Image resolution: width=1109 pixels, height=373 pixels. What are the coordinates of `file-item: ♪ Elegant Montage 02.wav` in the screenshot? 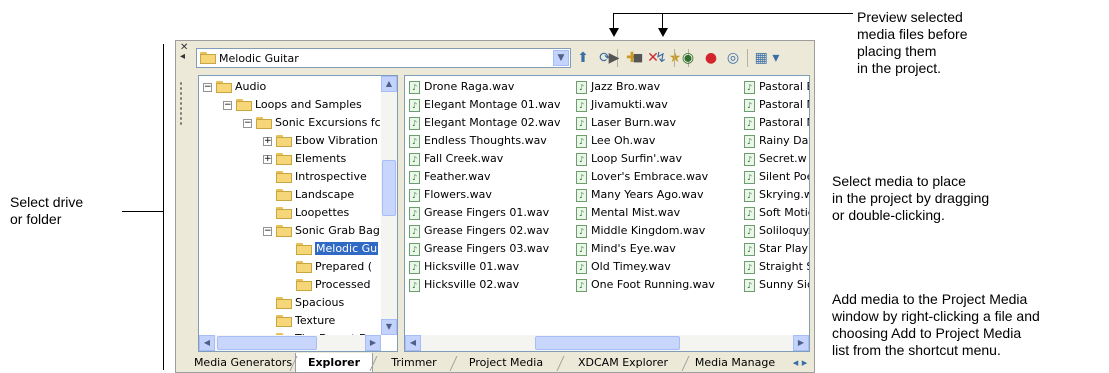 It's located at (485, 123).